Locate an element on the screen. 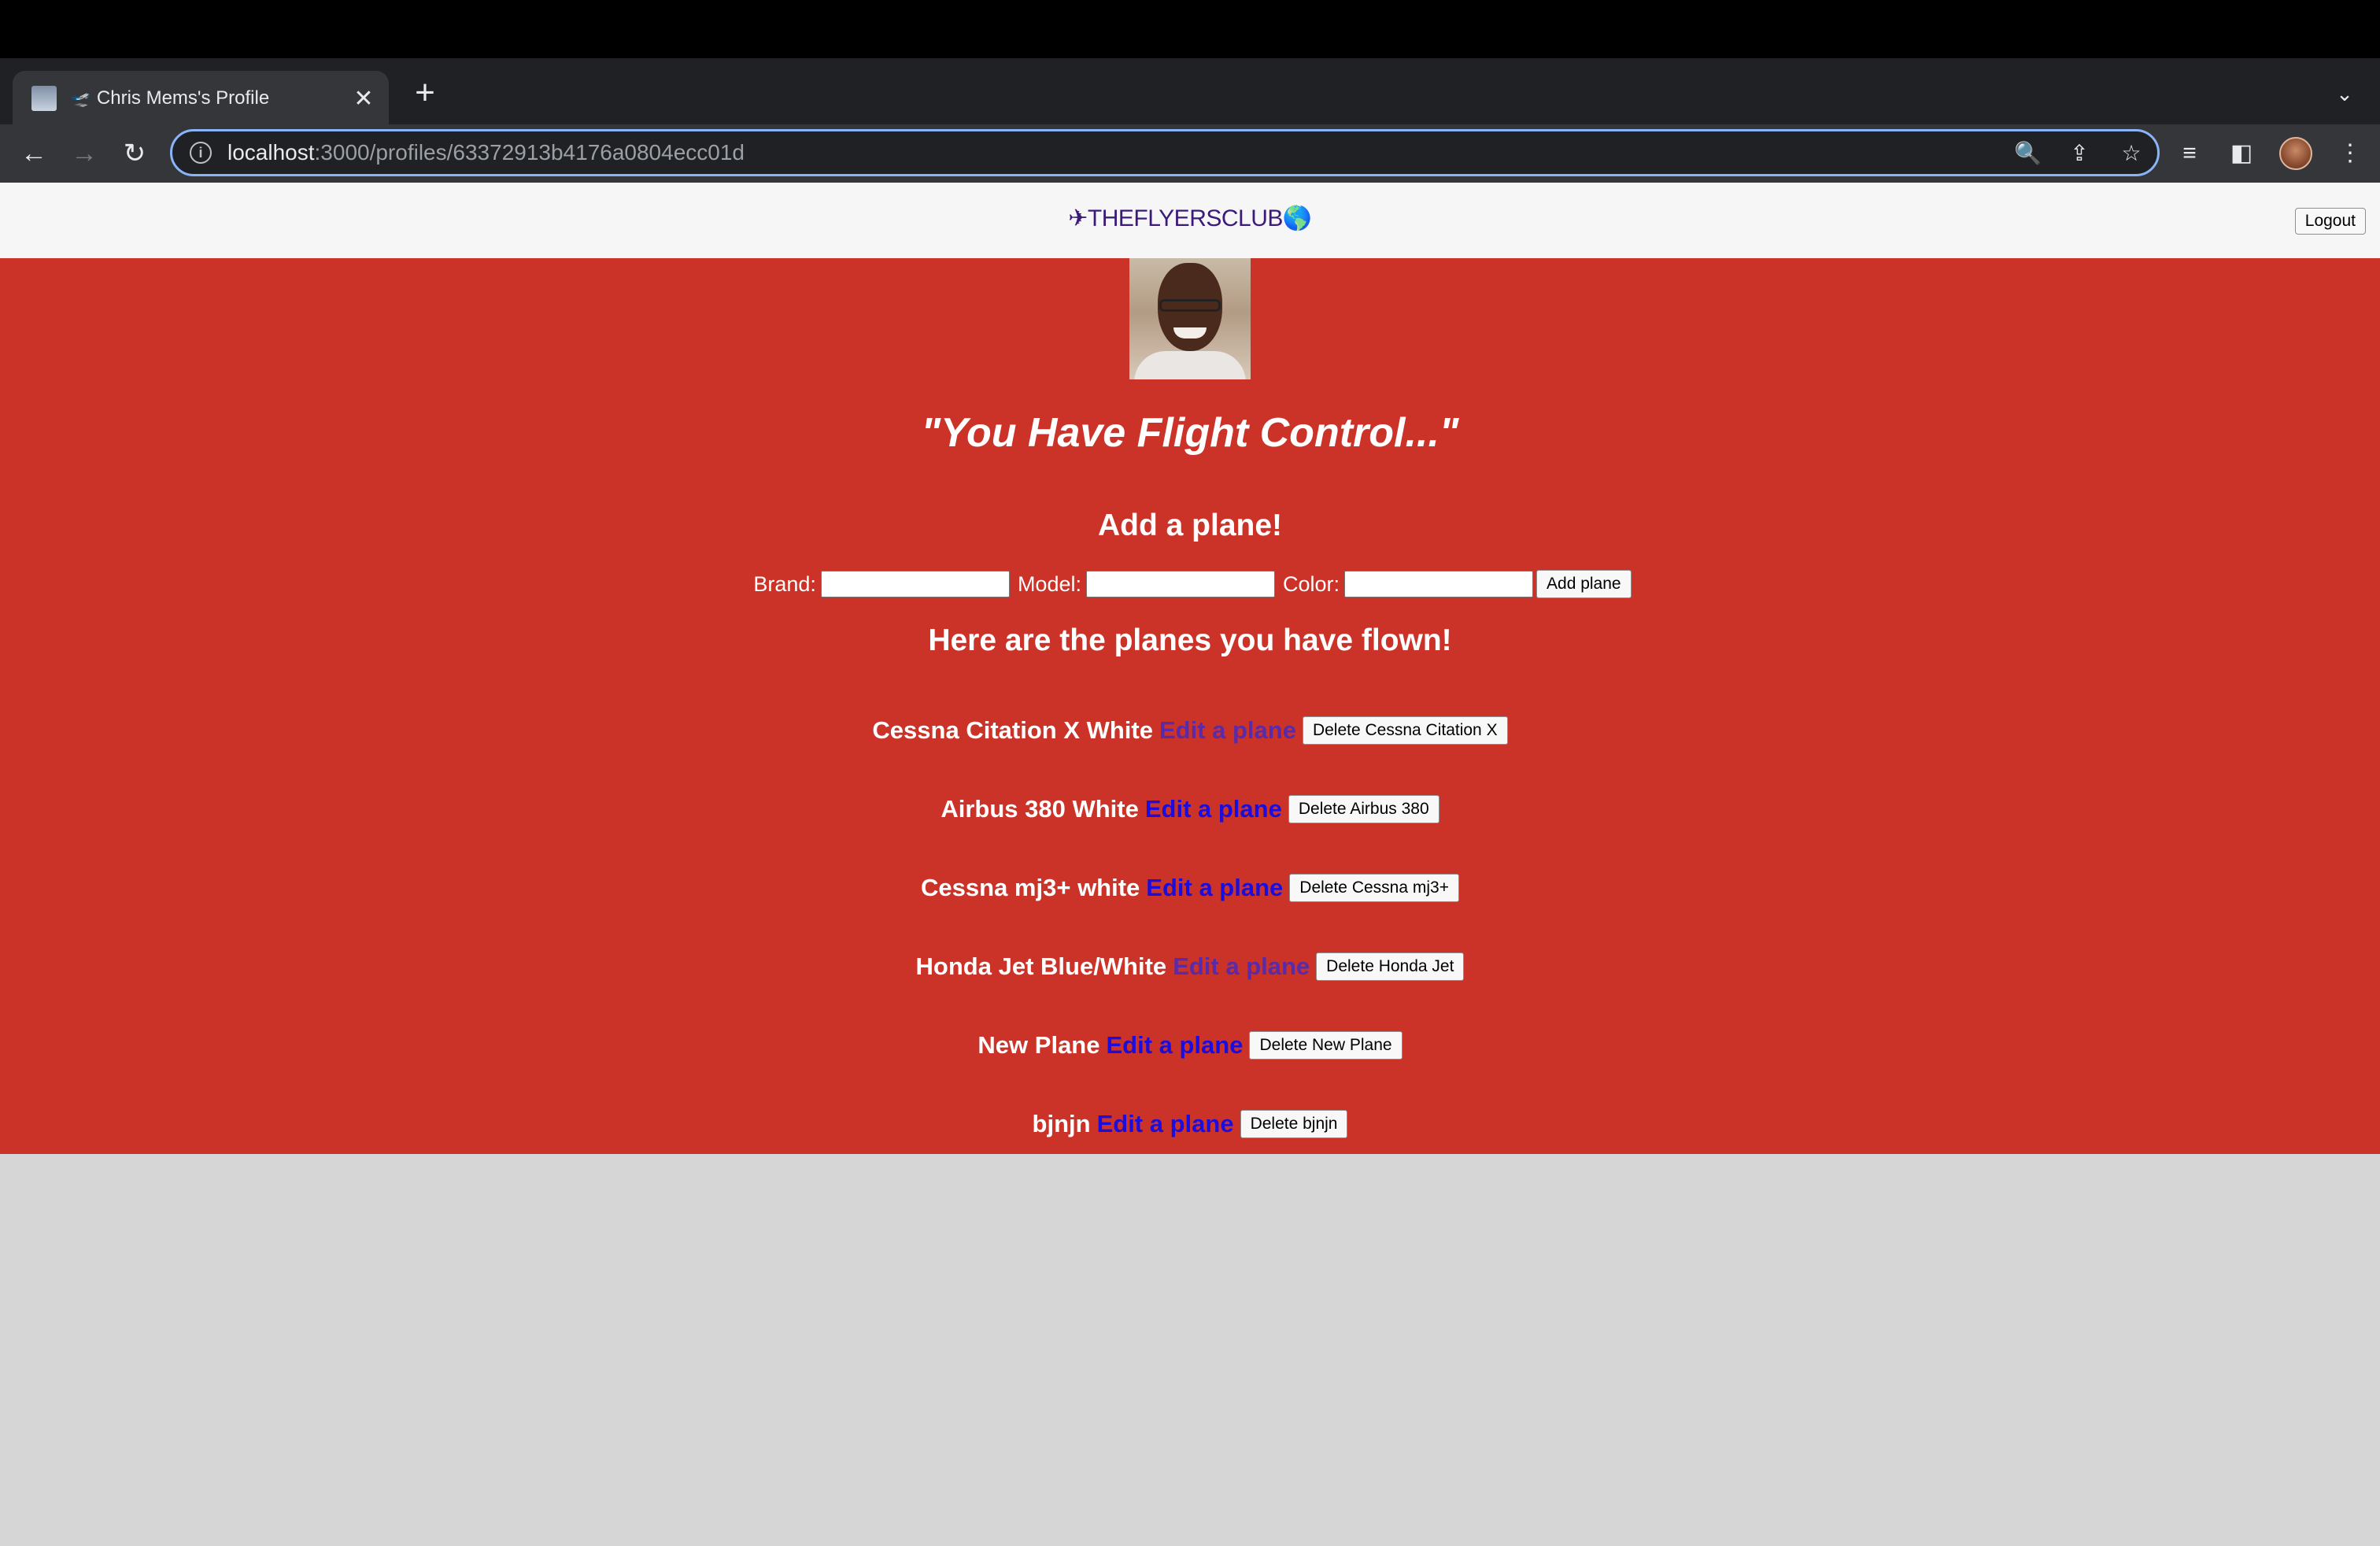 The height and width of the screenshot is (1546, 2380). reading-list-icon: ≡ is located at coordinates (2189, 153).